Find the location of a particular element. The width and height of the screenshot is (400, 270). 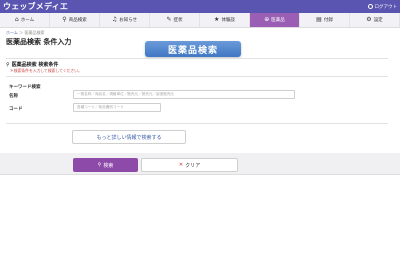

plus-circle-icon: ⊕ is located at coordinates (267, 19).